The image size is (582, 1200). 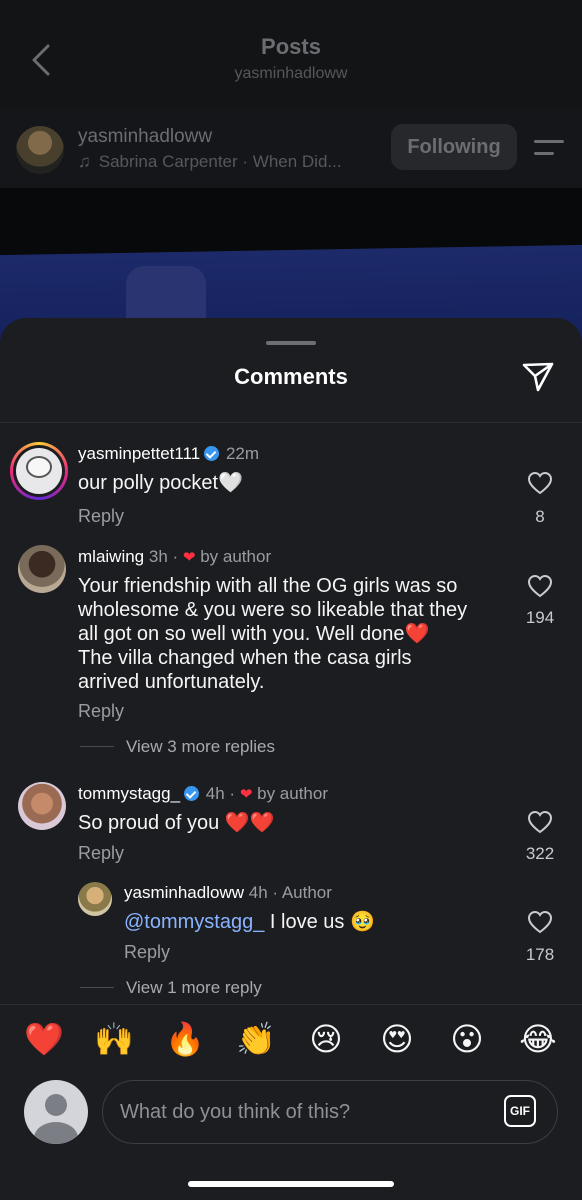 What do you see at coordinates (538, 376) in the screenshot?
I see `share-send-icon` at bounding box center [538, 376].